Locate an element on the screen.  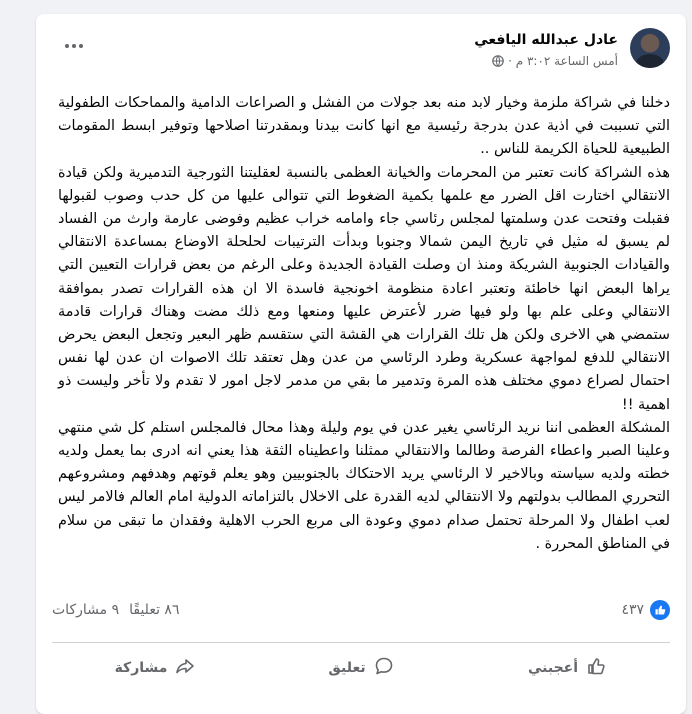
like-button: أعجبني is located at coordinates (567, 668).